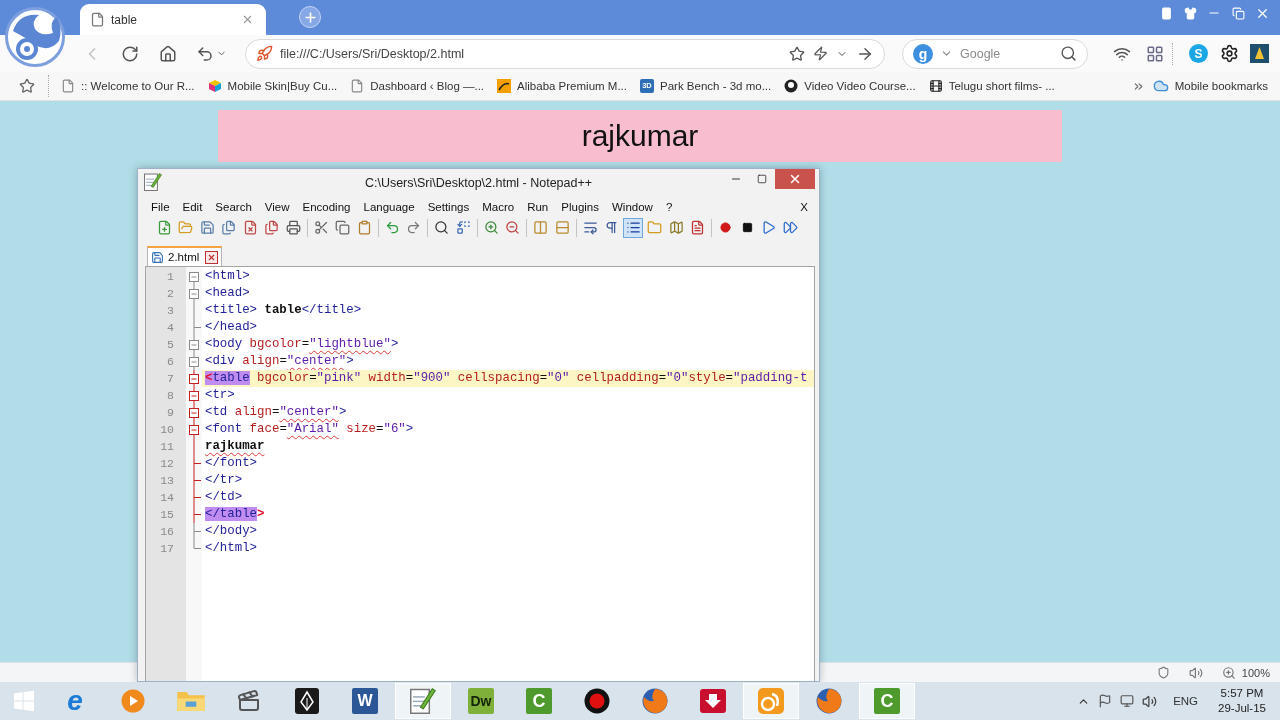 The image size is (1280, 720). What do you see at coordinates (463, 227) in the screenshot?
I see `replace-icon` at bounding box center [463, 227].